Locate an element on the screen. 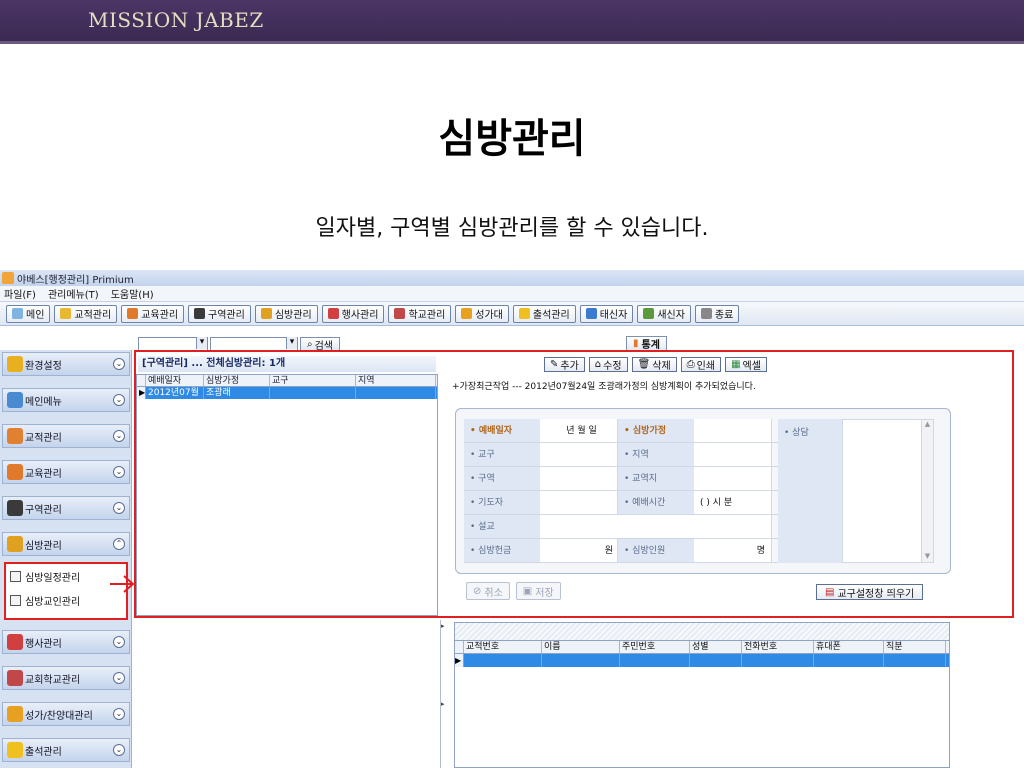  add-label: 추가 is located at coordinates (569, 366).